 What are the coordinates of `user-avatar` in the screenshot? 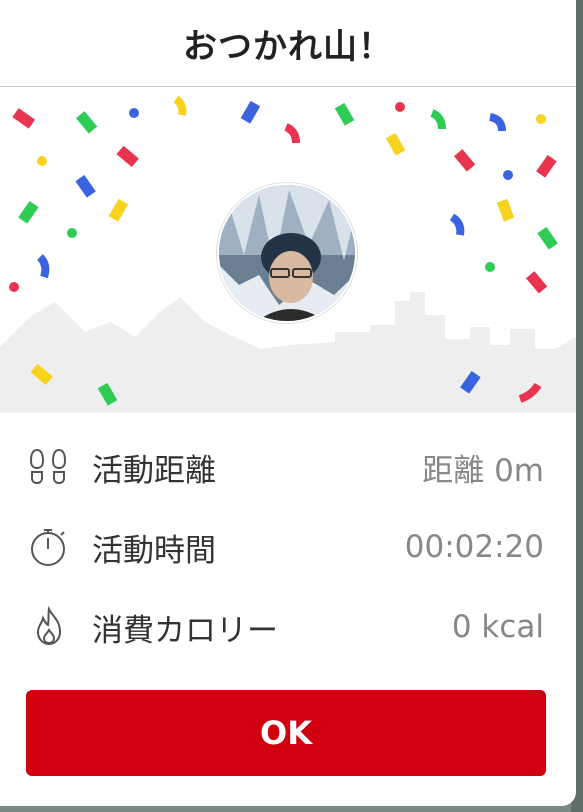 It's located at (287, 253).